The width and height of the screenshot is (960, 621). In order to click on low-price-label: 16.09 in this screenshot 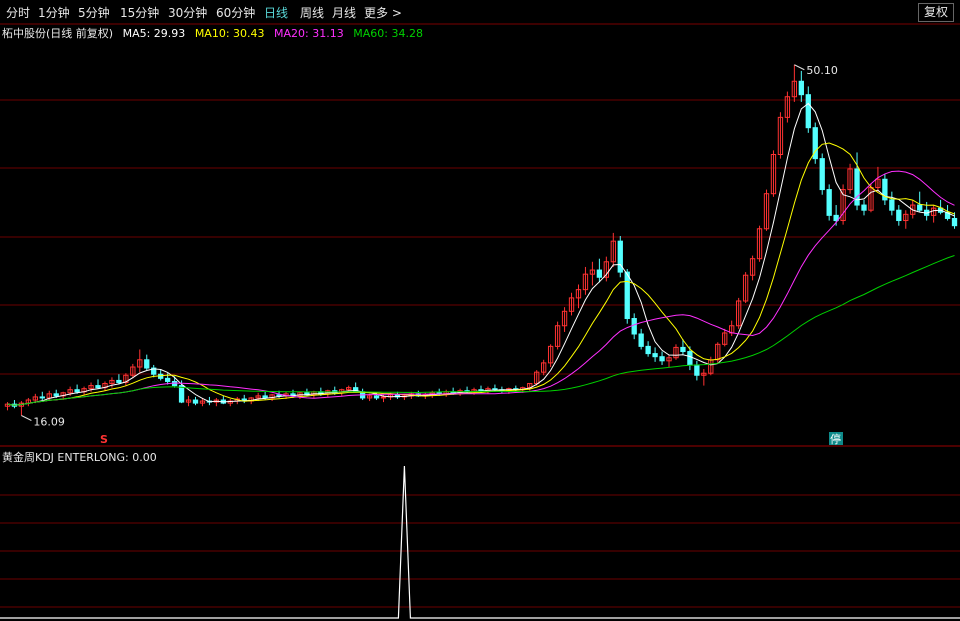, I will do `click(49, 421)`.